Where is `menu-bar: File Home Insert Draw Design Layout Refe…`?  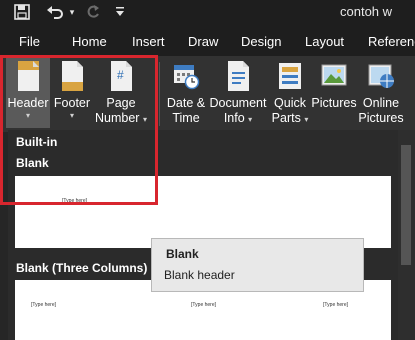 menu-bar: File Home Insert Draw Design Layout Refe… is located at coordinates (207, 41).